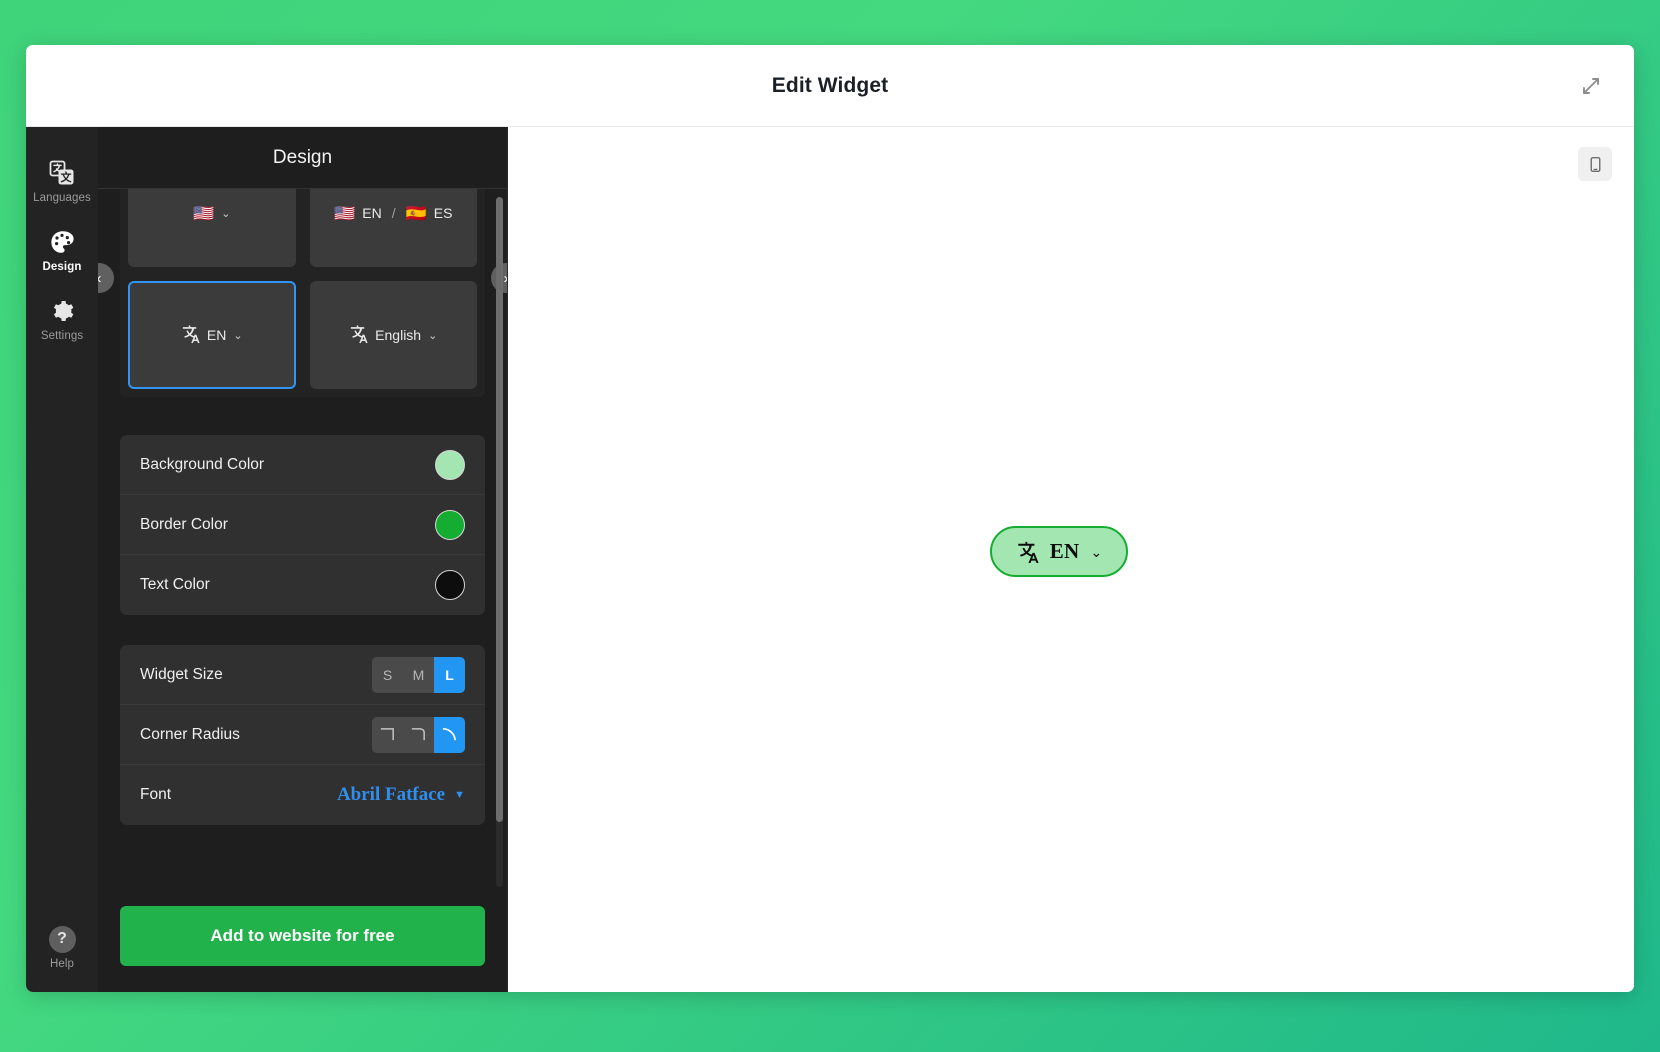 Image resolution: width=1660 pixels, height=1052 pixels. I want to click on row-label: Font, so click(156, 794).